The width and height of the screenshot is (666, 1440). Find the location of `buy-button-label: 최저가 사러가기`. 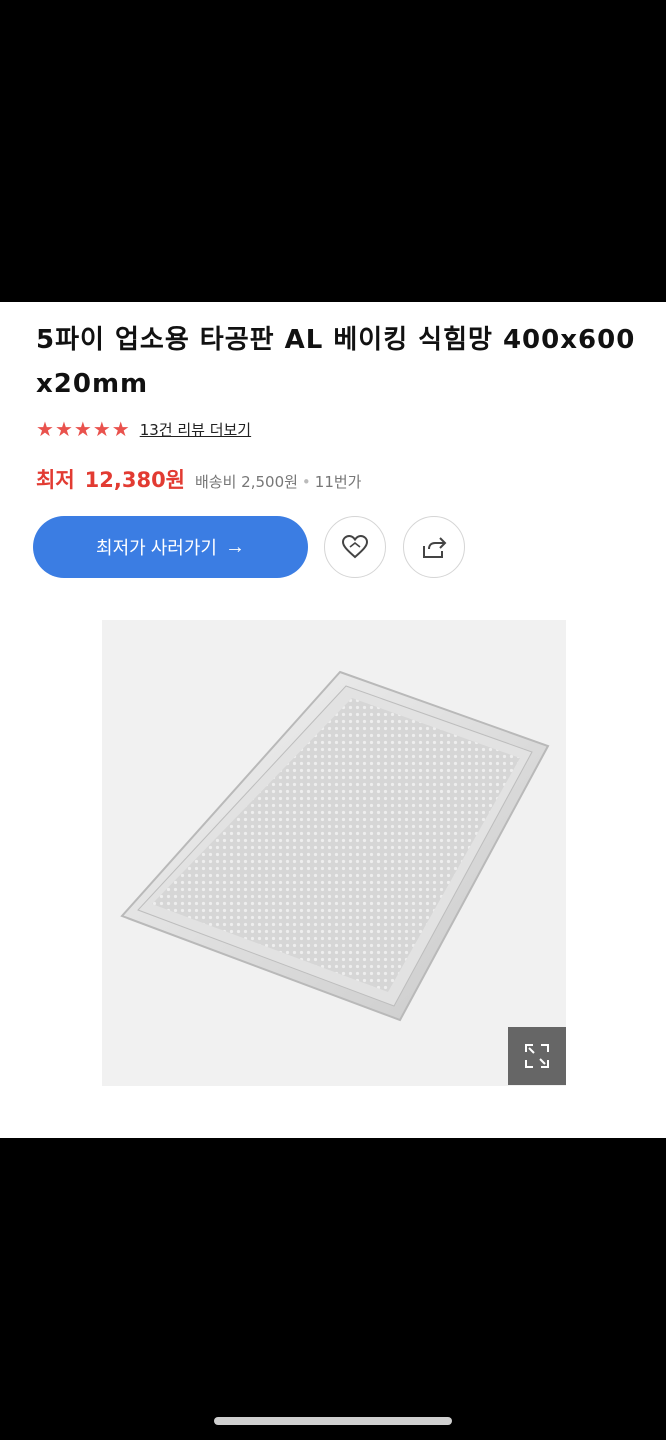

buy-button-label: 최저가 사러가기 is located at coordinates (156, 548).